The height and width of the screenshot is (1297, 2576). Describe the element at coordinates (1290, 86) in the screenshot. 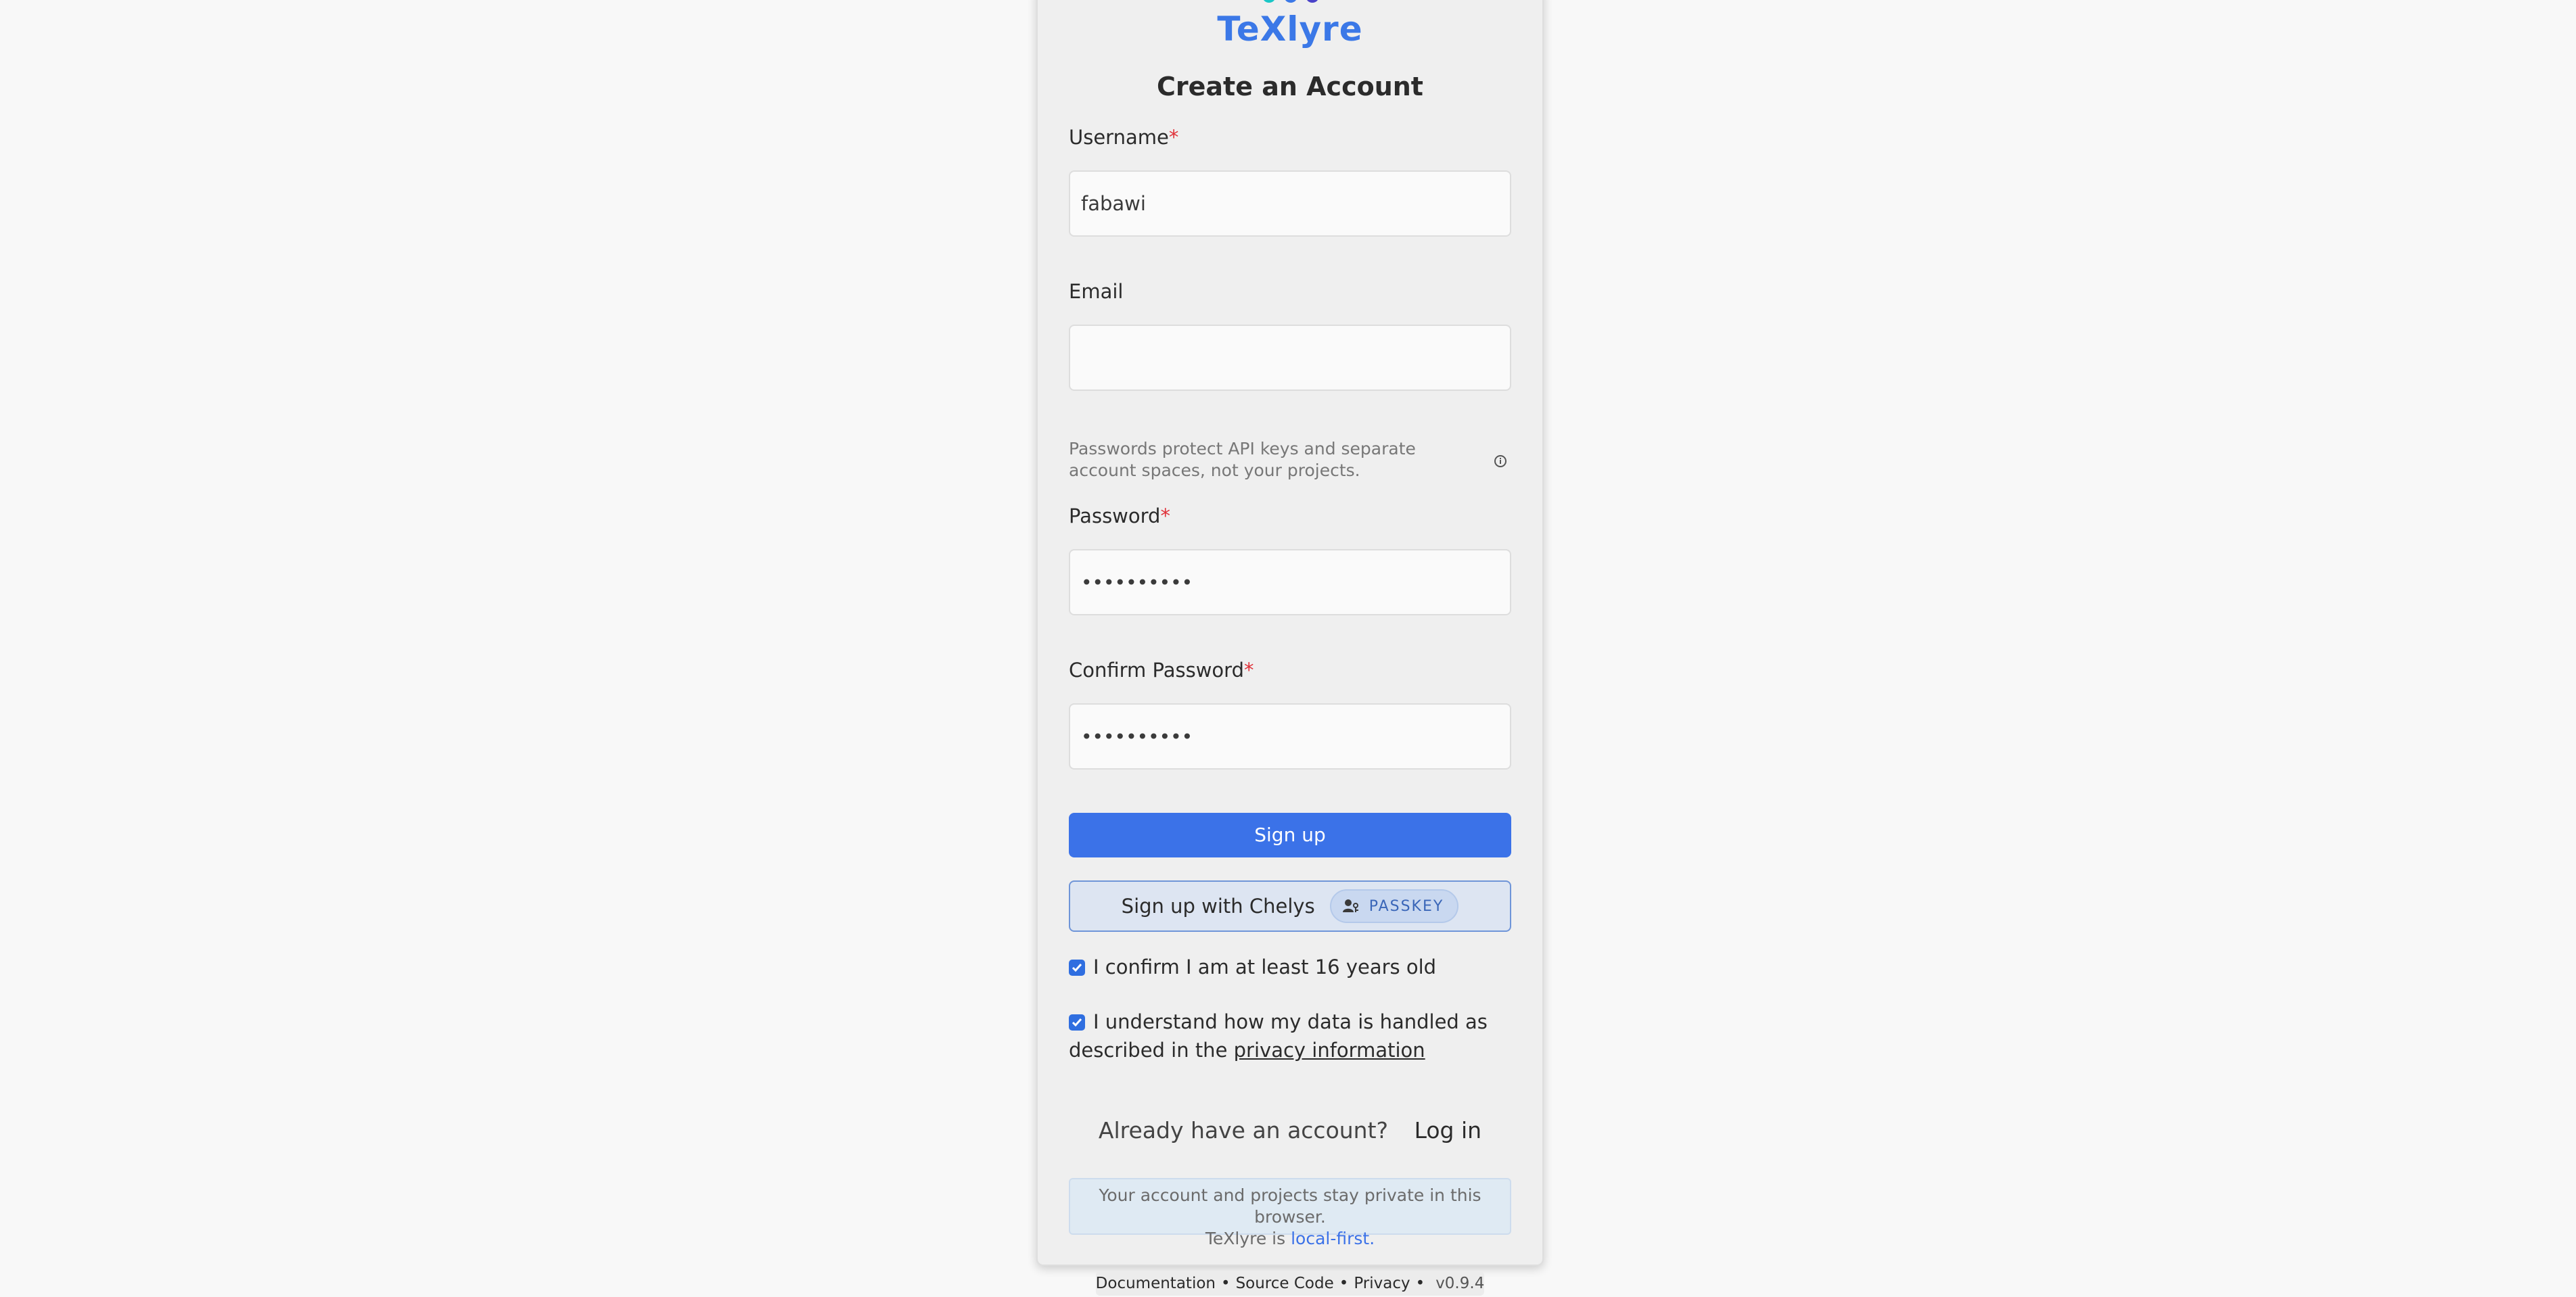

I see `page-title: Create an Account` at that location.